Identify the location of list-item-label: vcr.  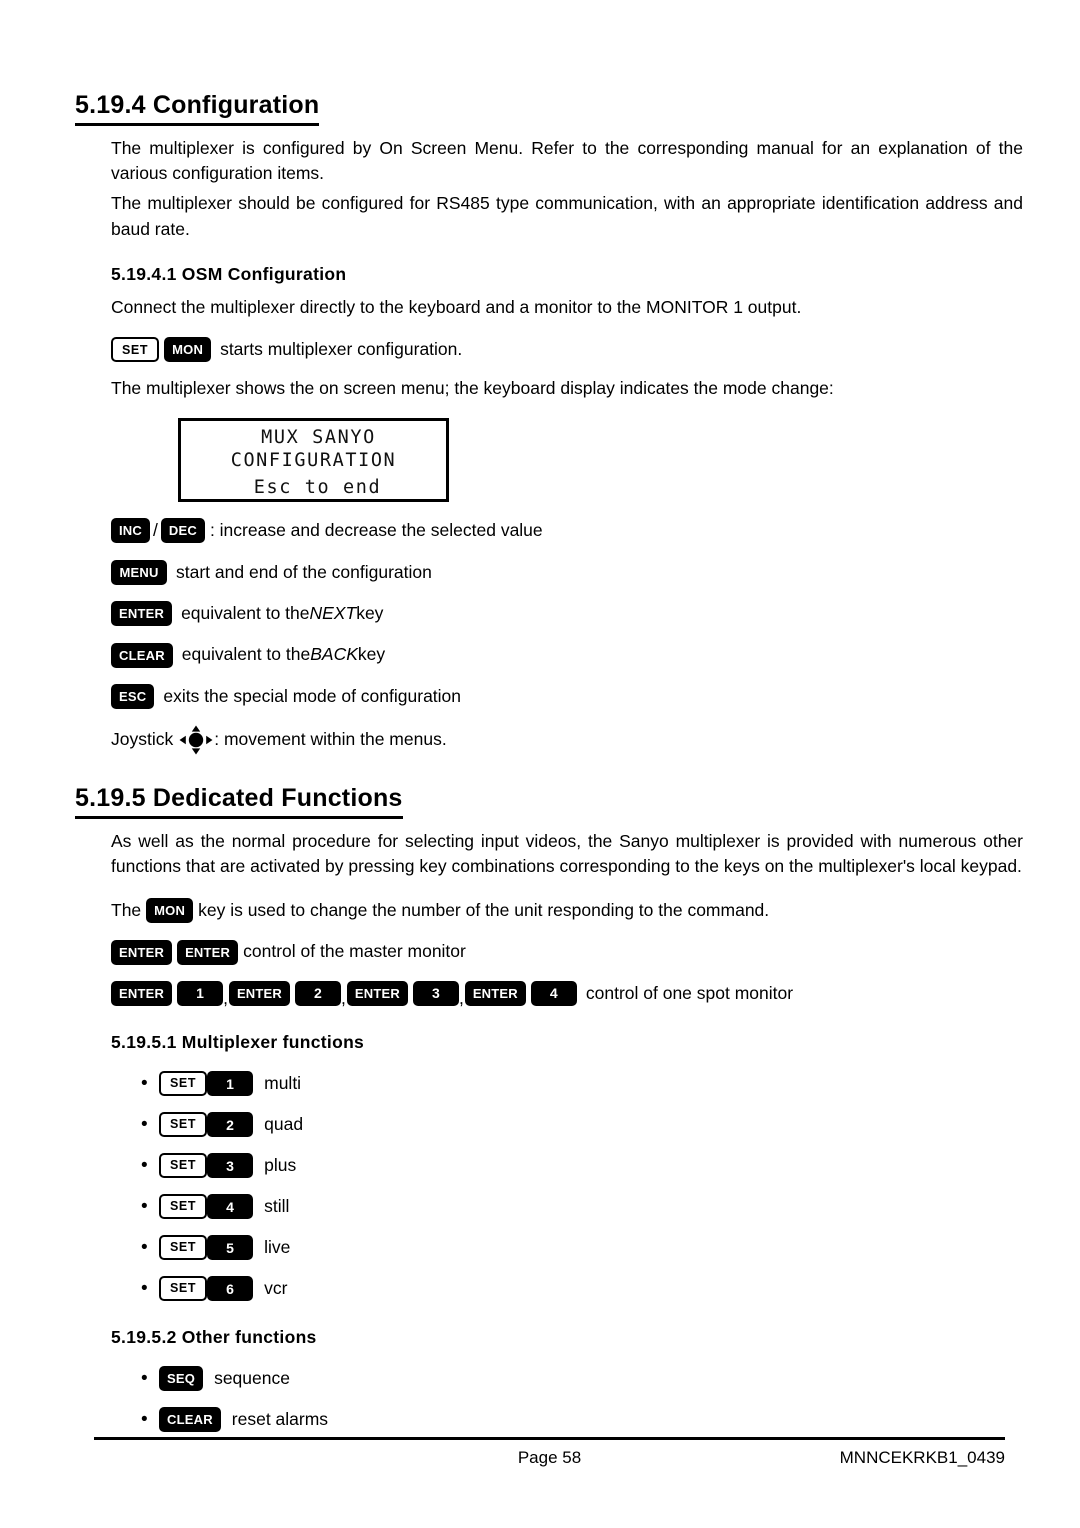
(276, 1288).